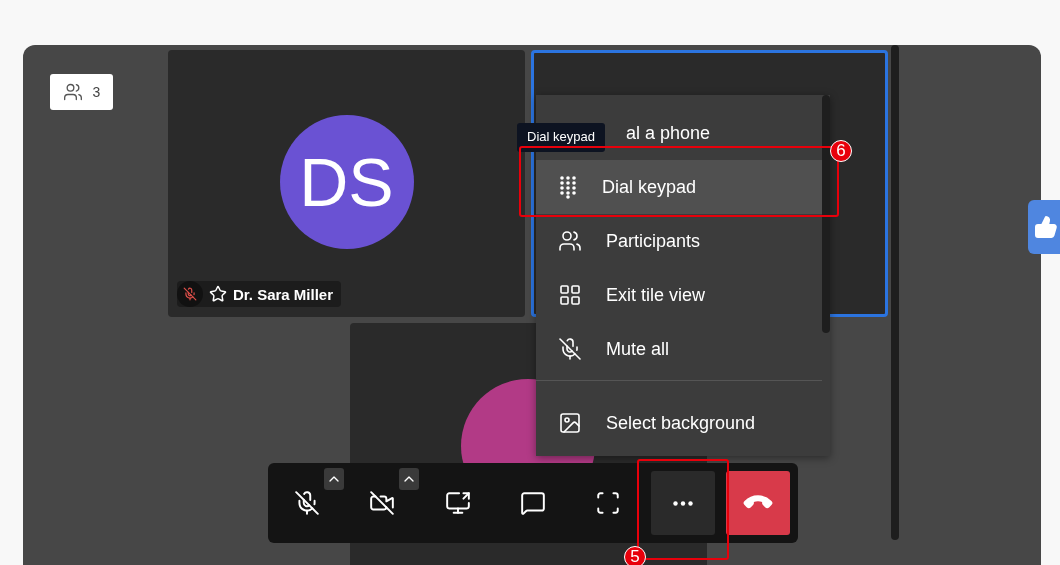 The image size is (1060, 565). Describe the element at coordinates (346, 181) in the screenshot. I see `avatar: DS` at that location.